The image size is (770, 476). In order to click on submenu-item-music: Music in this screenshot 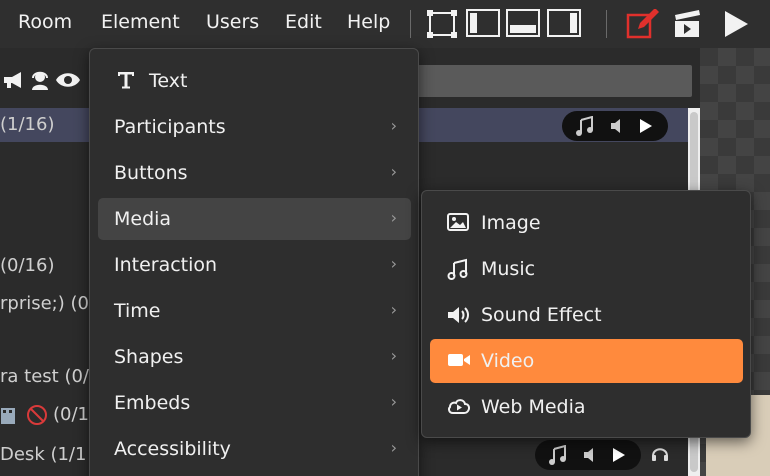, I will do `click(586, 269)`.